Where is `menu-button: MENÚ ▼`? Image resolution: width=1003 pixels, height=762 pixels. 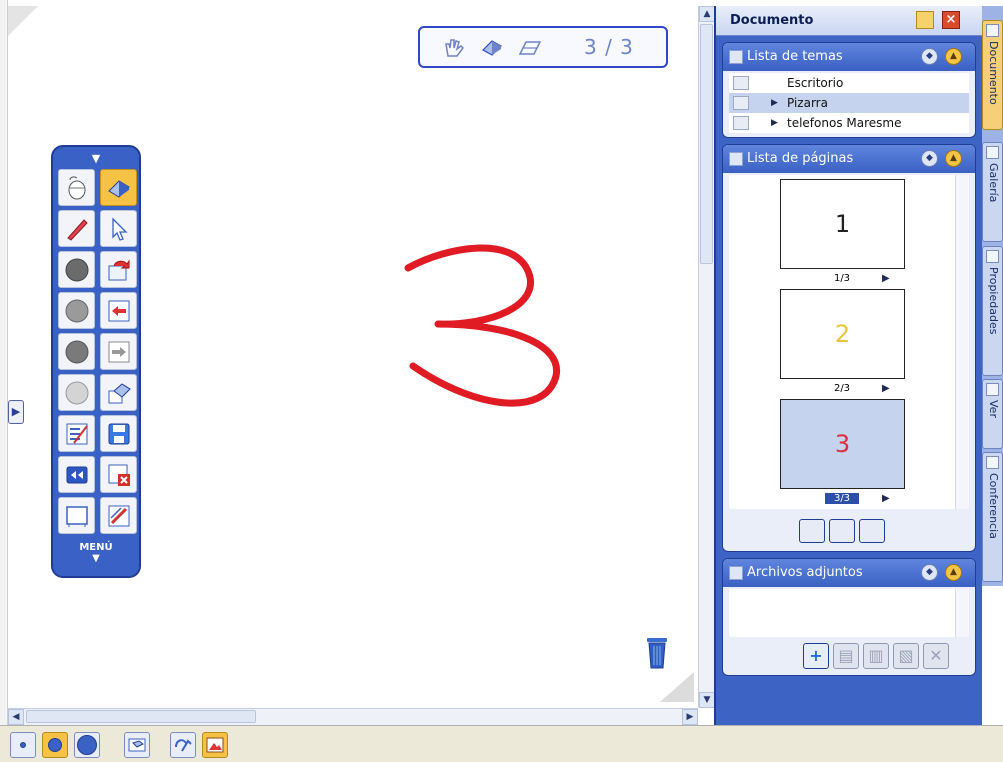 menu-button: MENÚ ▼ is located at coordinates (96, 553).